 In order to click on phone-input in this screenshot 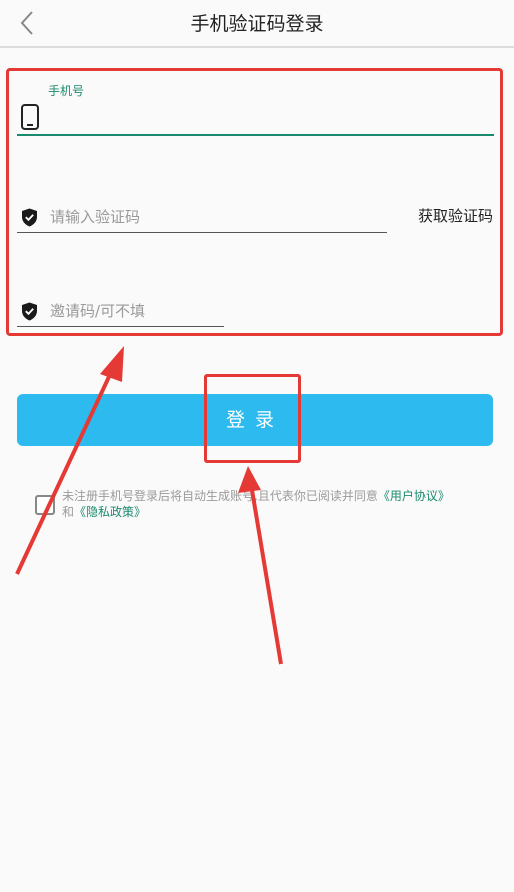, I will do `click(266, 117)`.